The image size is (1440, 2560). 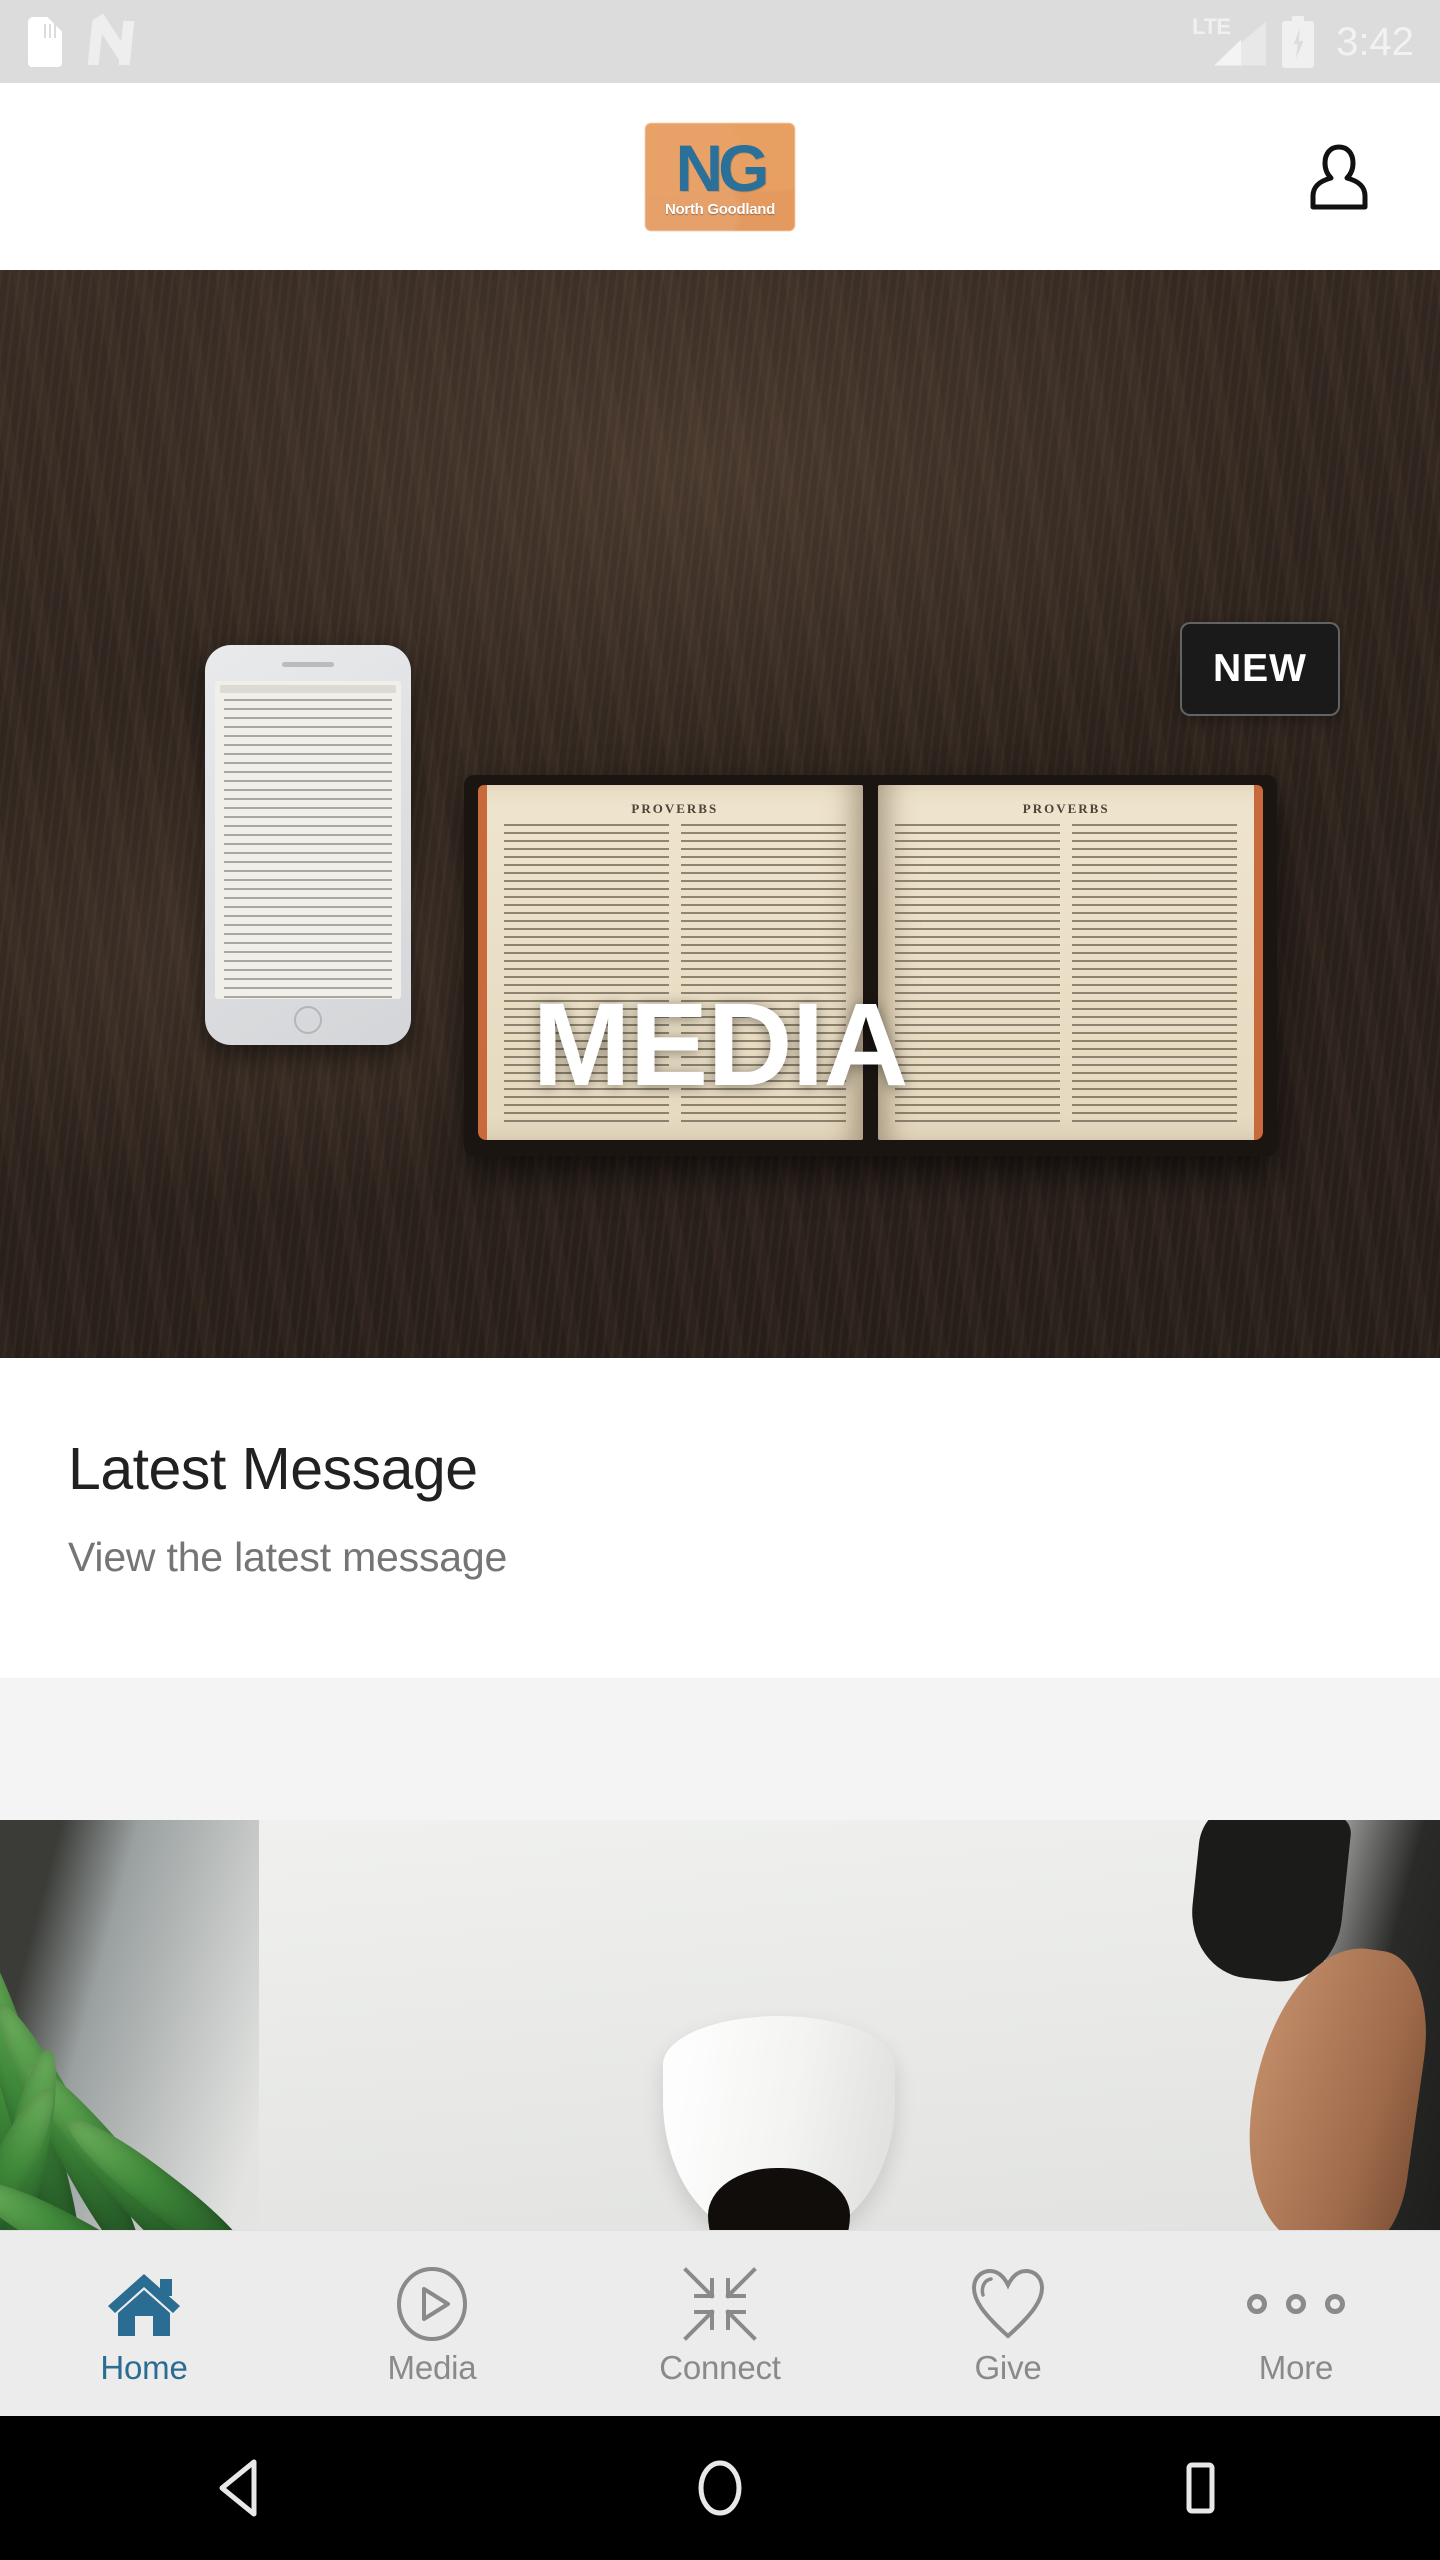 What do you see at coordinates (432, 2367) in the screenshot?
I see `nav-tab-media-label: Media` at bounding box center [432, 2367].